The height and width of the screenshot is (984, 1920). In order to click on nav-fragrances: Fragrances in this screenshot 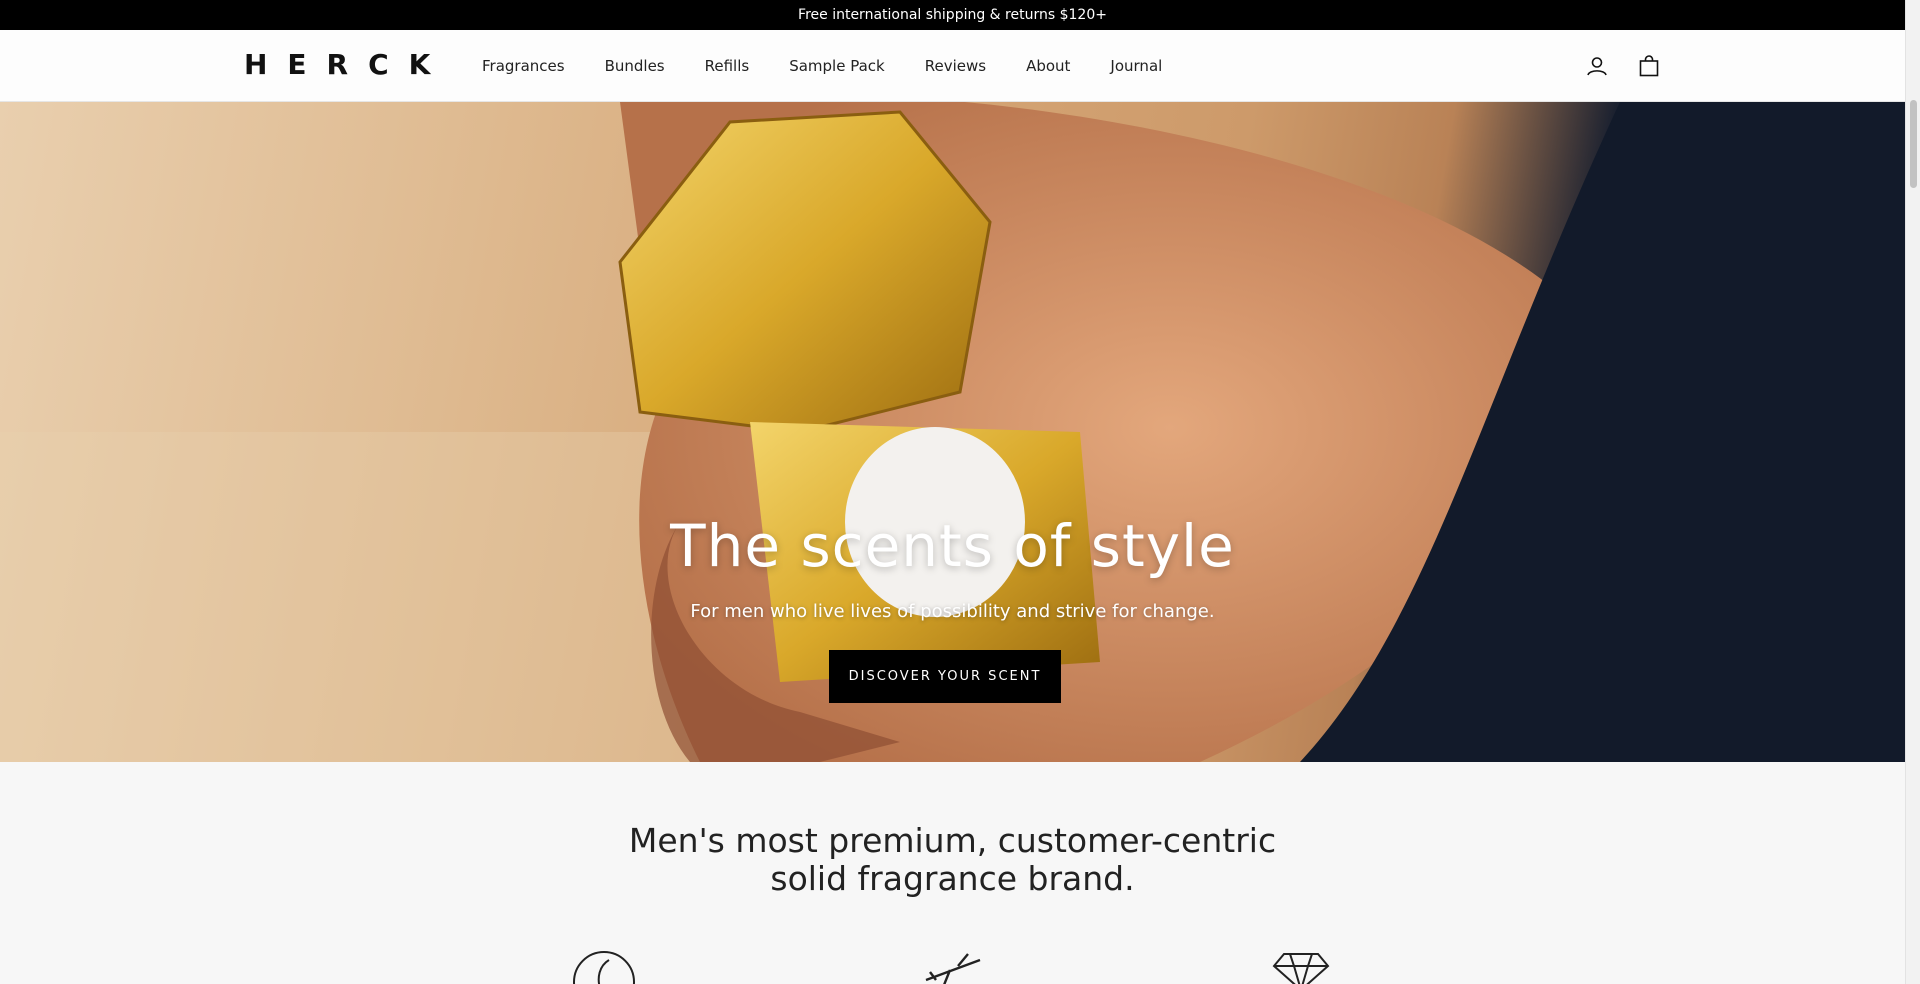, I will do `click(523, 66)`.